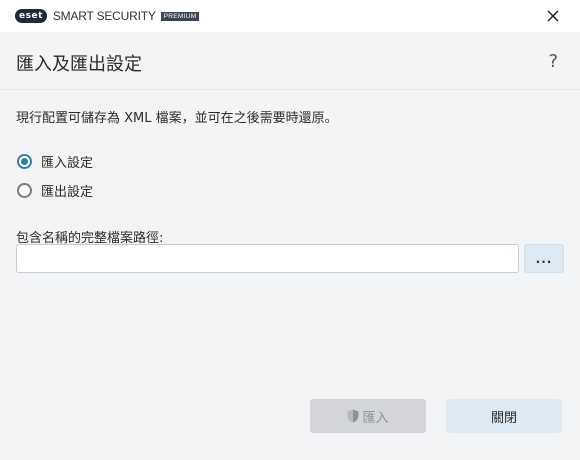 The width and height of the screenshot is (580, 460). What do you see at coordinates (177, 118) in the screenshot?
I see `description-text: 現行配置可儲存為 XML 檔案，並可在之後需要時還原。` at bounding box center [177, 118].